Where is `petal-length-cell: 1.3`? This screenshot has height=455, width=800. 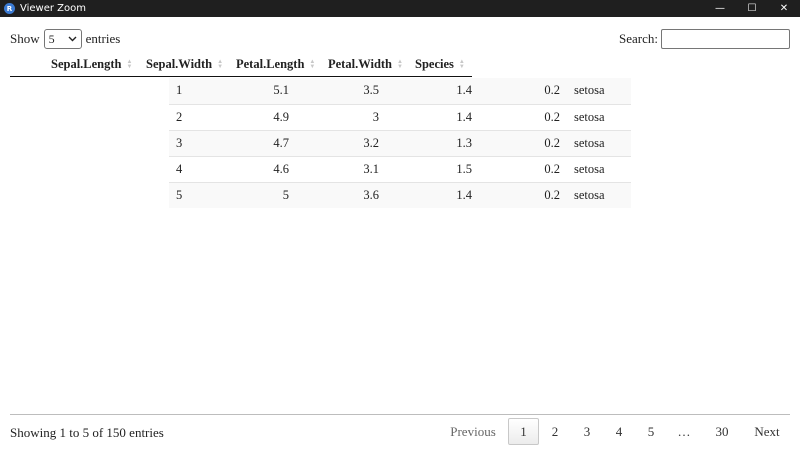
petal-length-cell: 1.3 is located at coordinates (464, 143).